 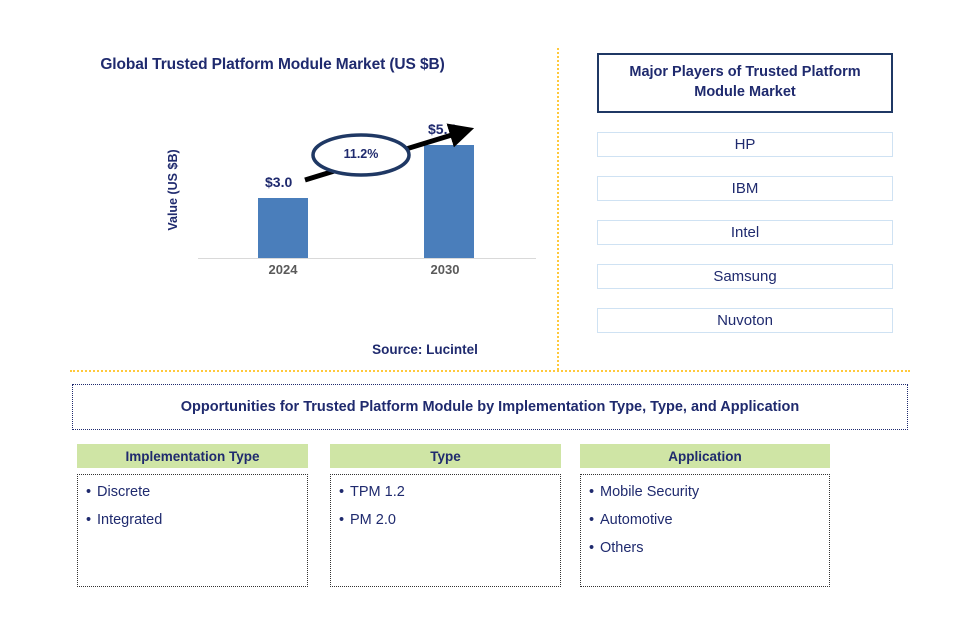 I want to click on list-item: • PM 2.0, so click(x=445, y=520).